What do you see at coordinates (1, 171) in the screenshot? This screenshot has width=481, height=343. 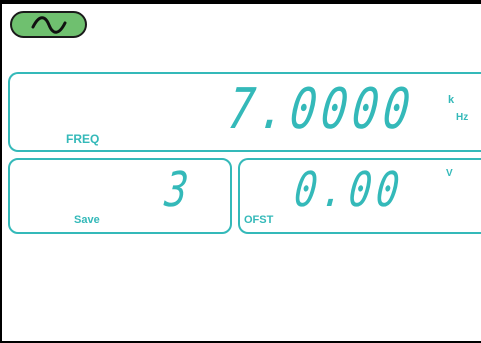 I see `left-border` at bounding box center [1, 171].